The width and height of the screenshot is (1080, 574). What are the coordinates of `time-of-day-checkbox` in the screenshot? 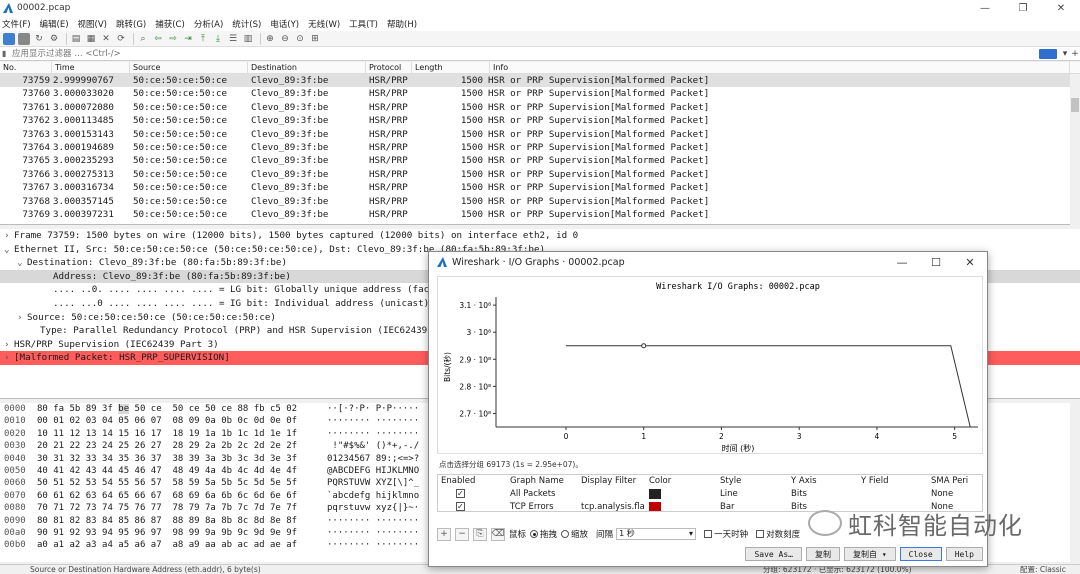 It's located at (708, 534).